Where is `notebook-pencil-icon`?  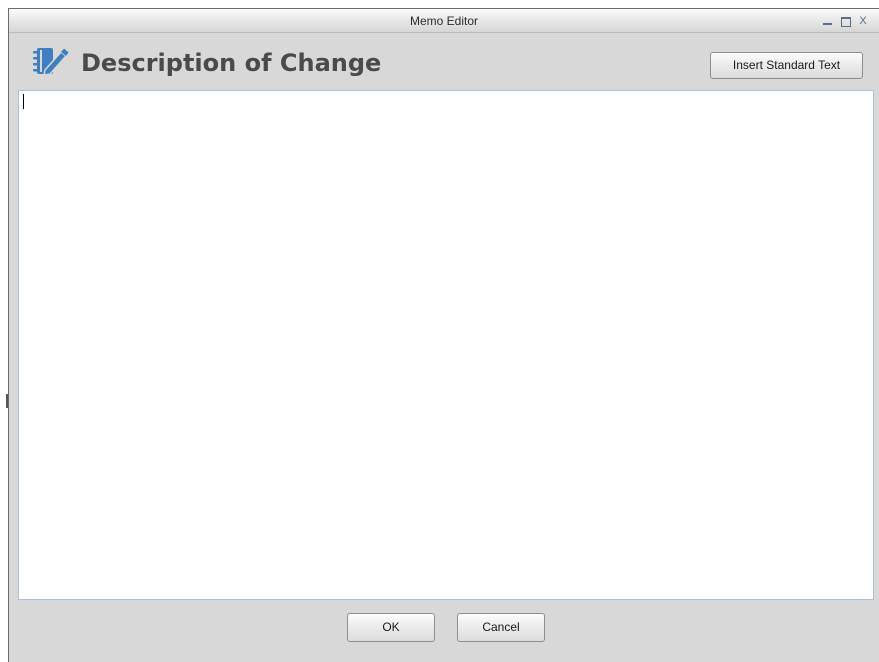 notebook-pencil-icon is located at coordinates (51, 62).